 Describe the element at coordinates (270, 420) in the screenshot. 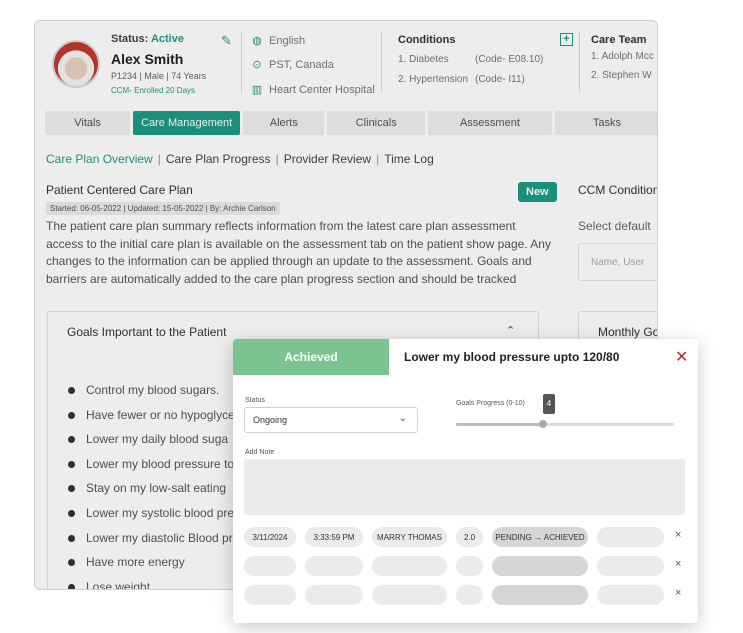

I see `status-select-value: Ongoing` at that location.